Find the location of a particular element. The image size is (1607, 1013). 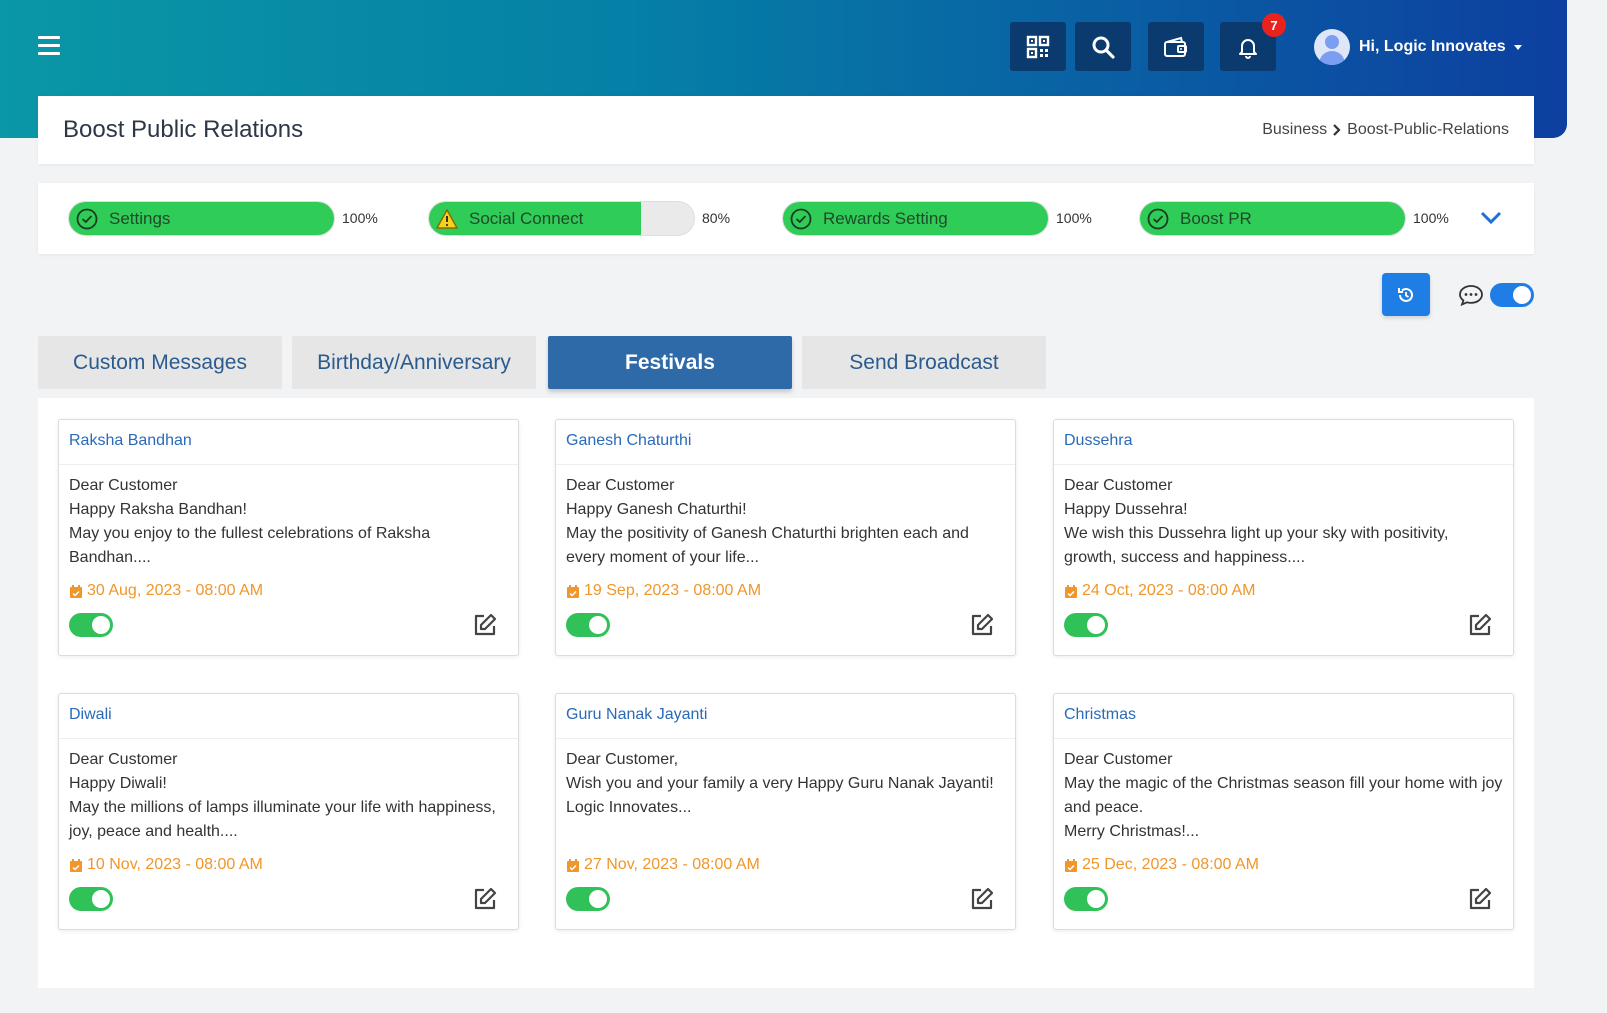

message-line: Happy Dussehra! is located at coordinates (1126, 509).